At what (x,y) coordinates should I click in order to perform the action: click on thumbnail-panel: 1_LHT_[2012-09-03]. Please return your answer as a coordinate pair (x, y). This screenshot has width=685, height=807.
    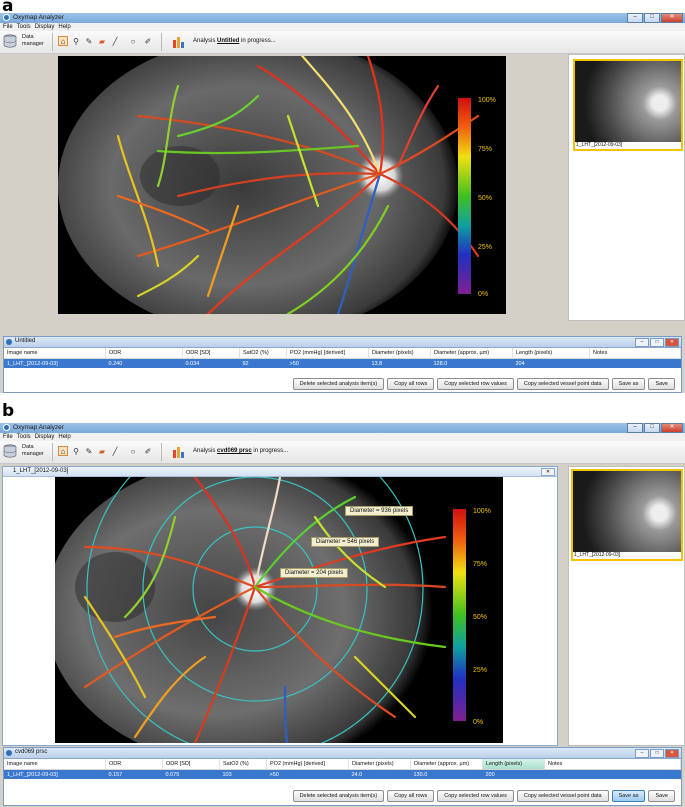
    Looking at the image, I should click on (626, 606).